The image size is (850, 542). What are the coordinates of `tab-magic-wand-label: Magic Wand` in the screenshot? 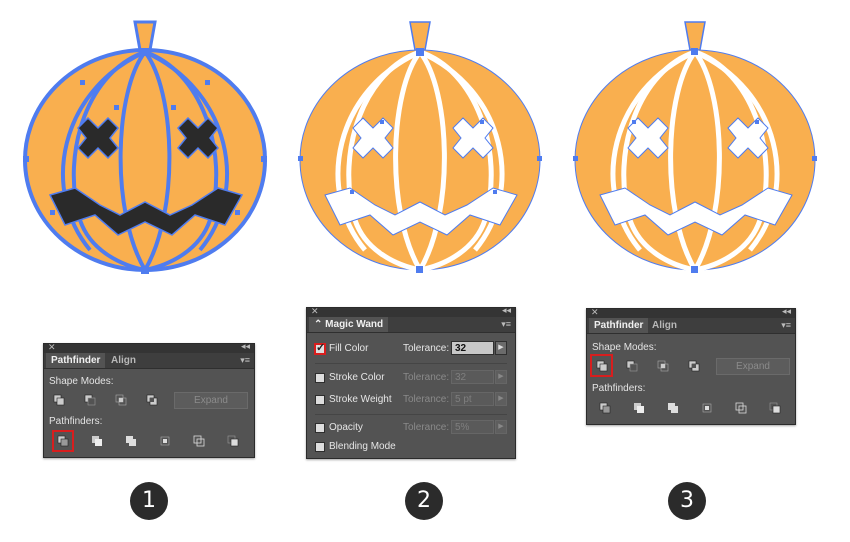 It's located at (354, 324).